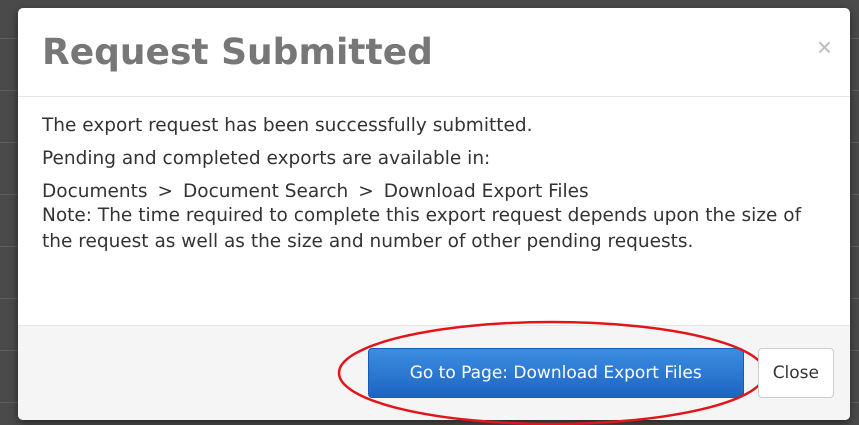 The image size is (859, 425). What do you see at coordinates (556, 373) in the screenshot?
I see `go-to-page-button: Go to Page: Download Export Files` at bounding box center [556, 373].